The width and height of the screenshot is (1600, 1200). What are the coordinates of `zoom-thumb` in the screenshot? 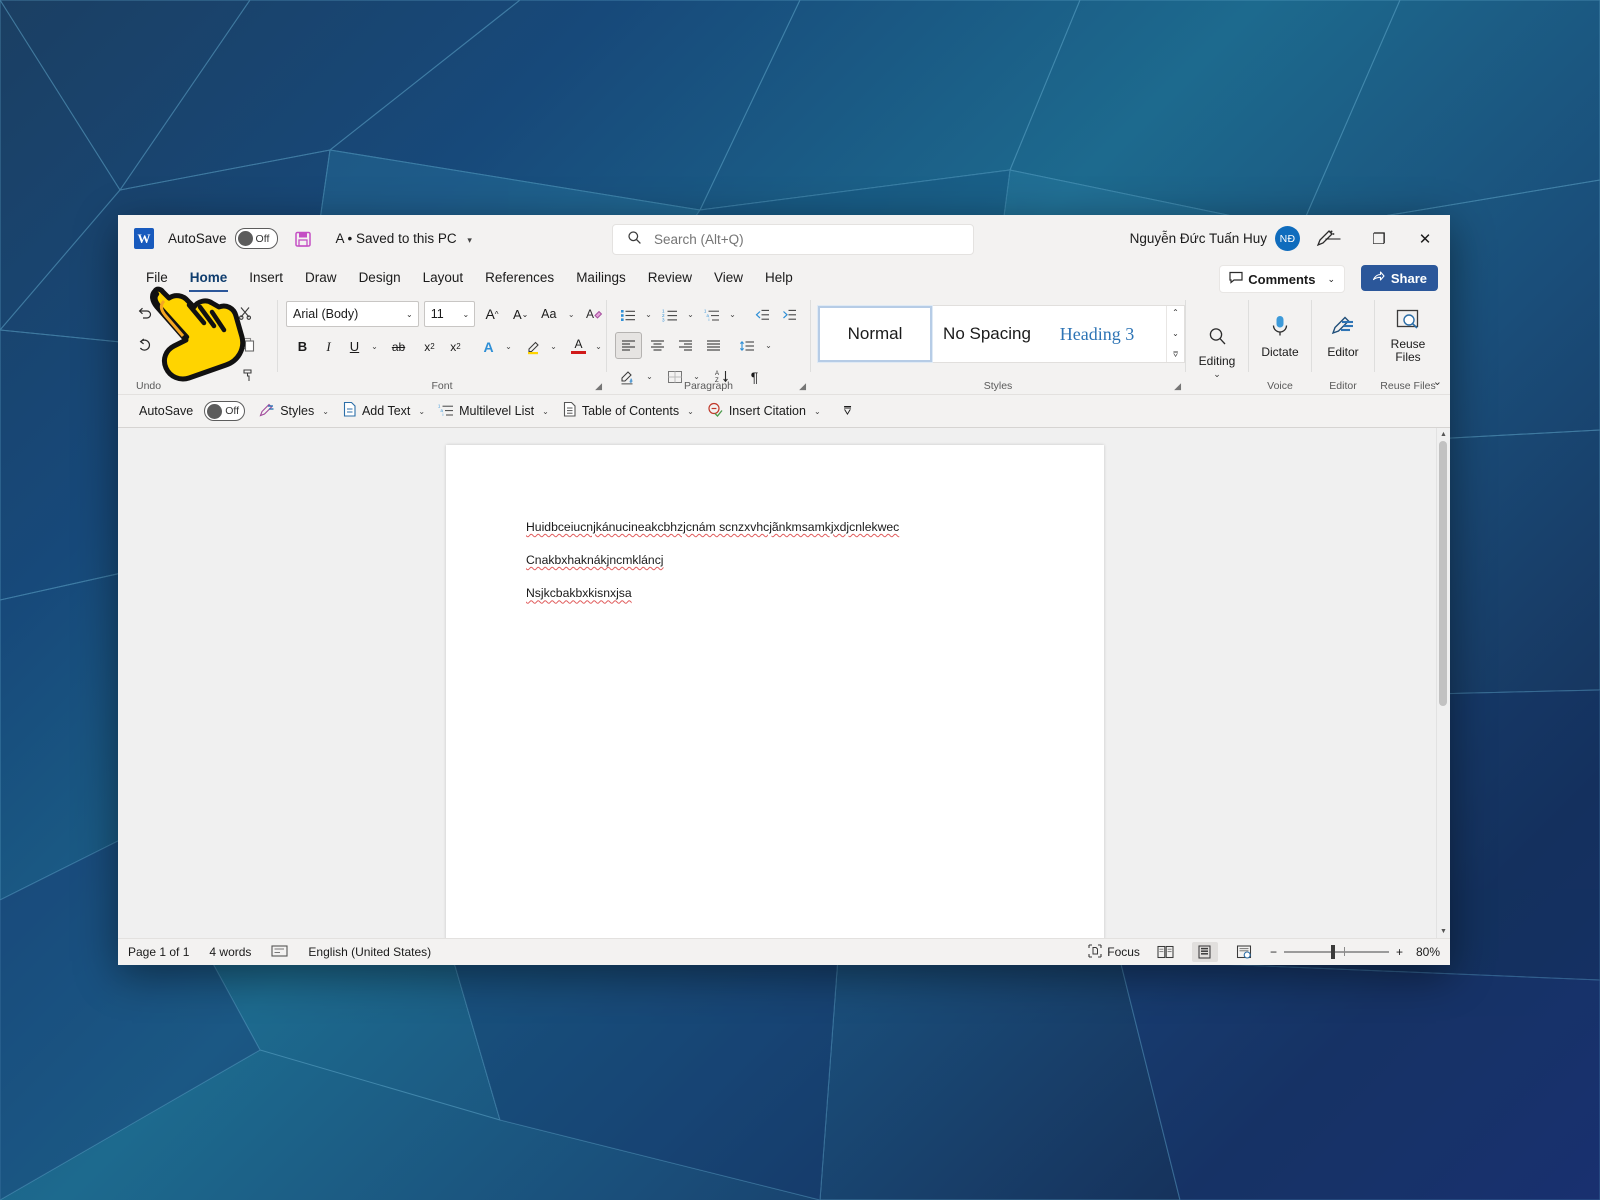 It's located at (1332, 952).